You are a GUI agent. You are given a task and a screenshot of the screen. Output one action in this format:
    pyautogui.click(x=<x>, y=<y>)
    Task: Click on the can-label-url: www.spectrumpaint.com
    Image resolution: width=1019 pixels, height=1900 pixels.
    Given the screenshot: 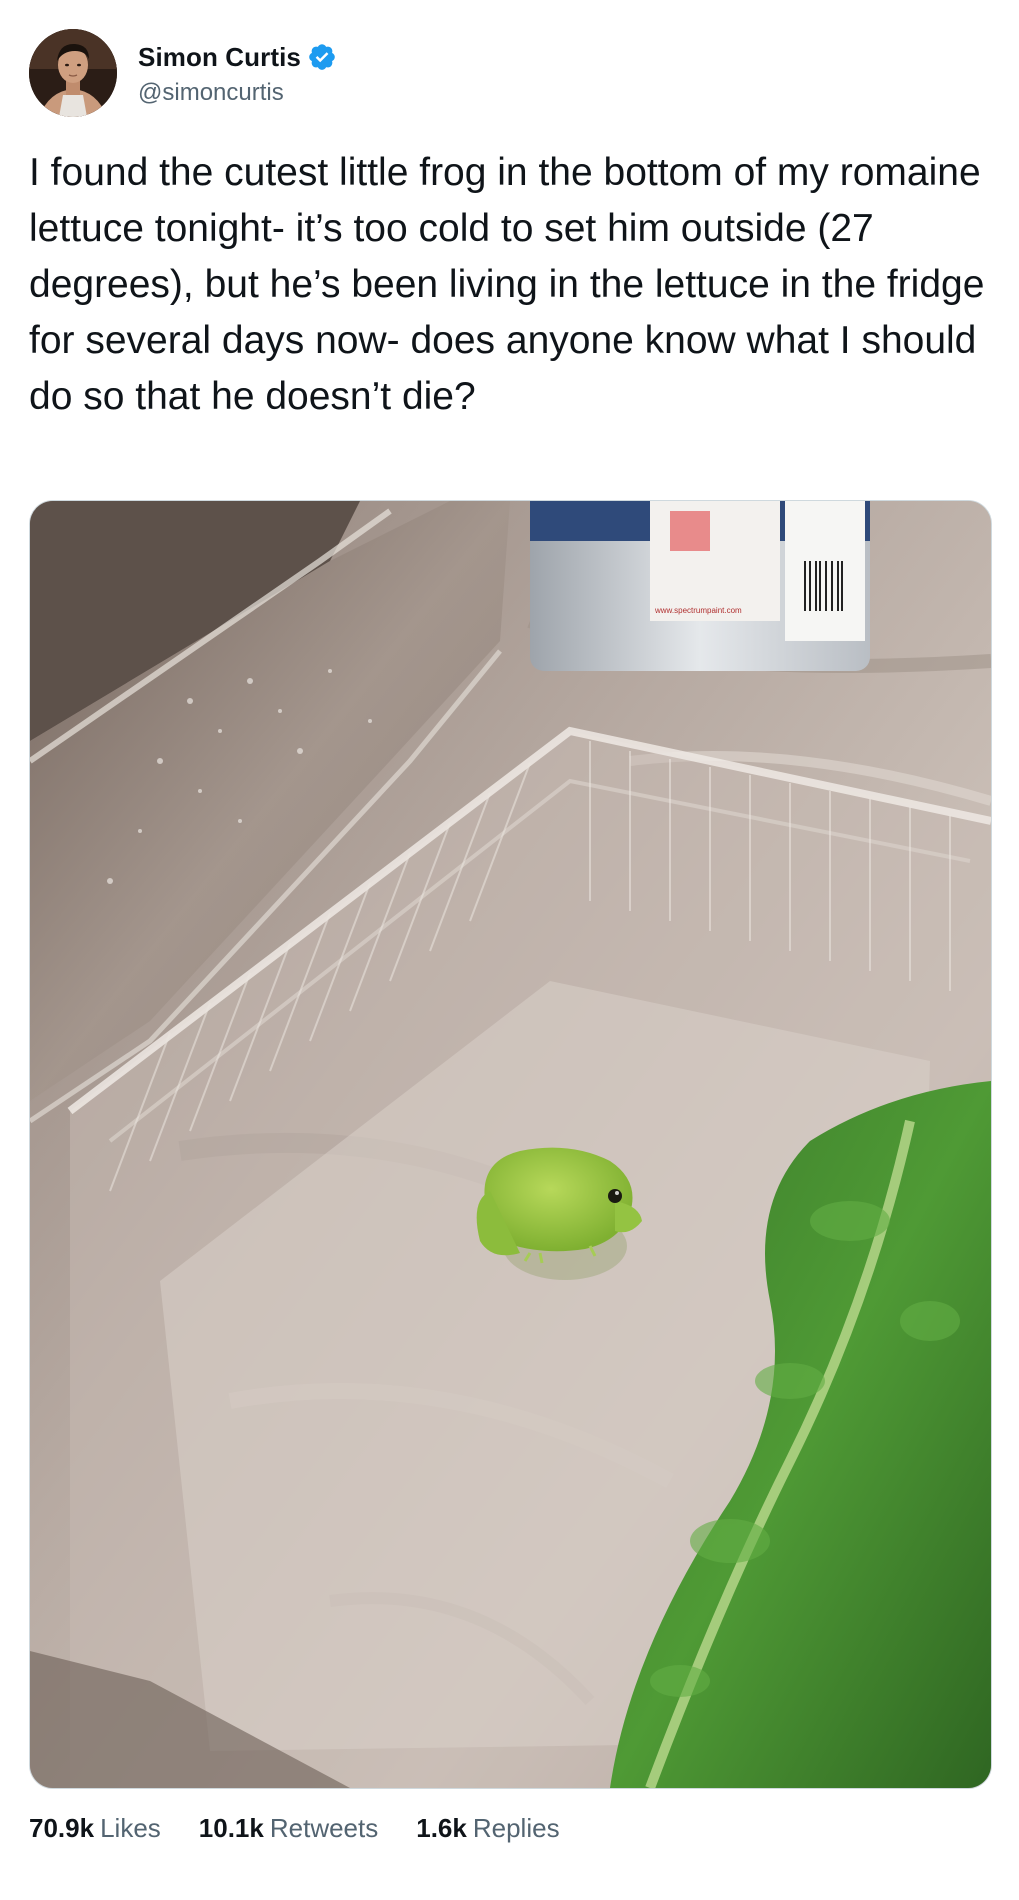 What is the action you would take?
    pyautogui.click(x=698, y=610)
    